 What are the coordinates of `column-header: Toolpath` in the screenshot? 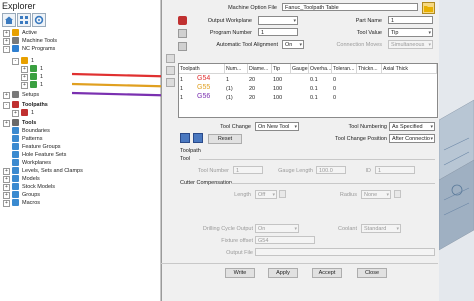 It's located at (202, 69).